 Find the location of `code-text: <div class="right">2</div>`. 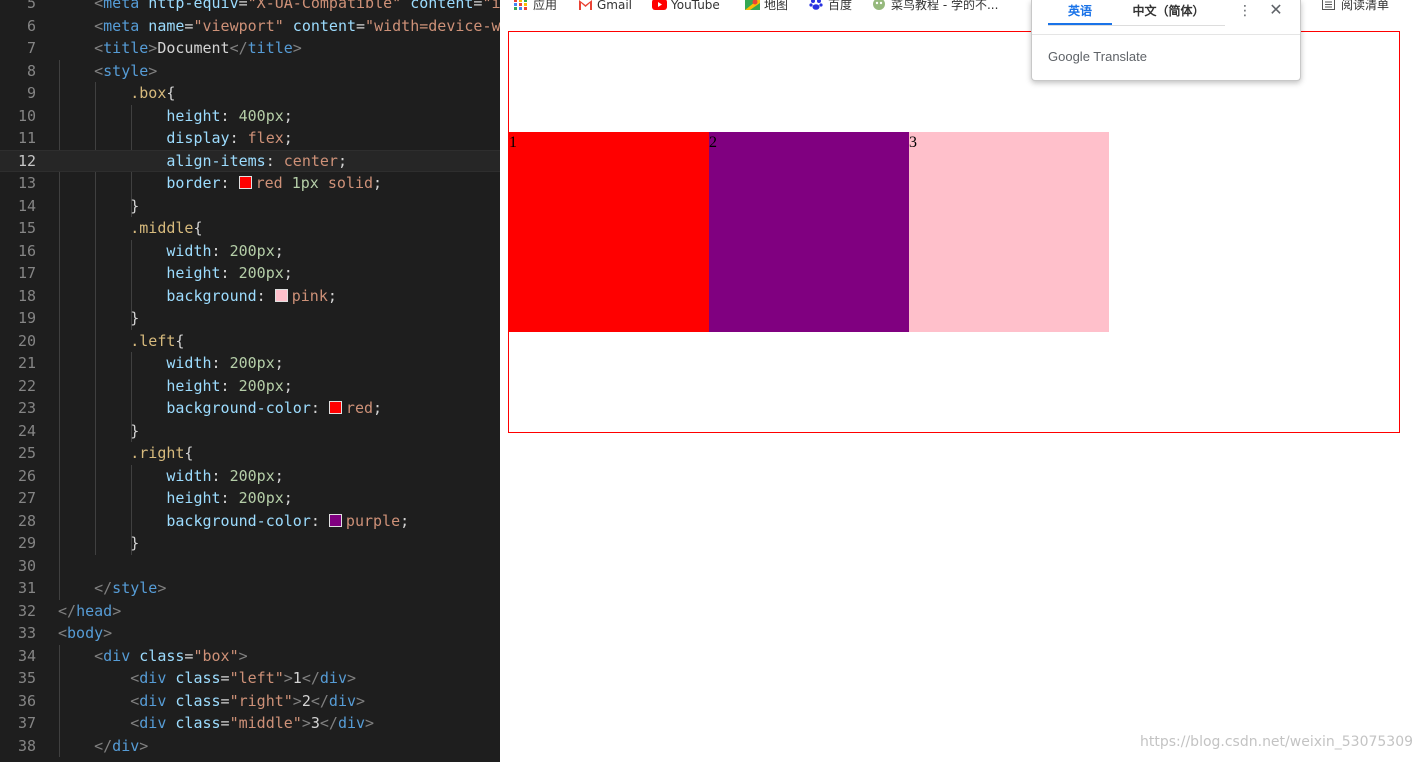

code-text: <div class="right">2</div> is located at coordinates (248, 700).